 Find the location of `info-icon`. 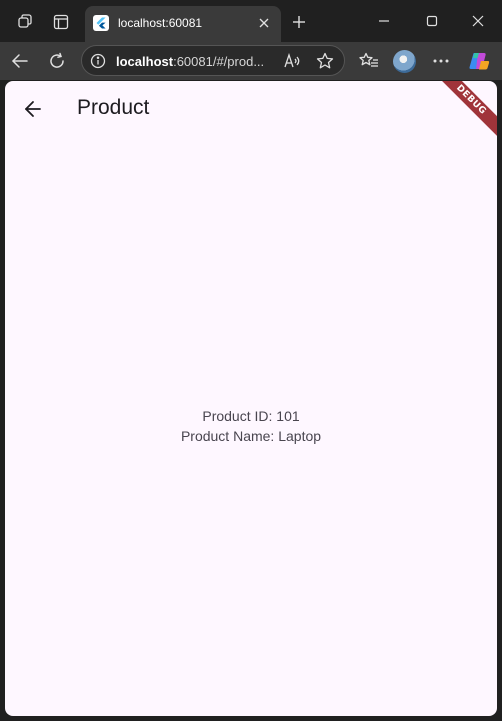

info-icon is located at coordinates (97, 60).